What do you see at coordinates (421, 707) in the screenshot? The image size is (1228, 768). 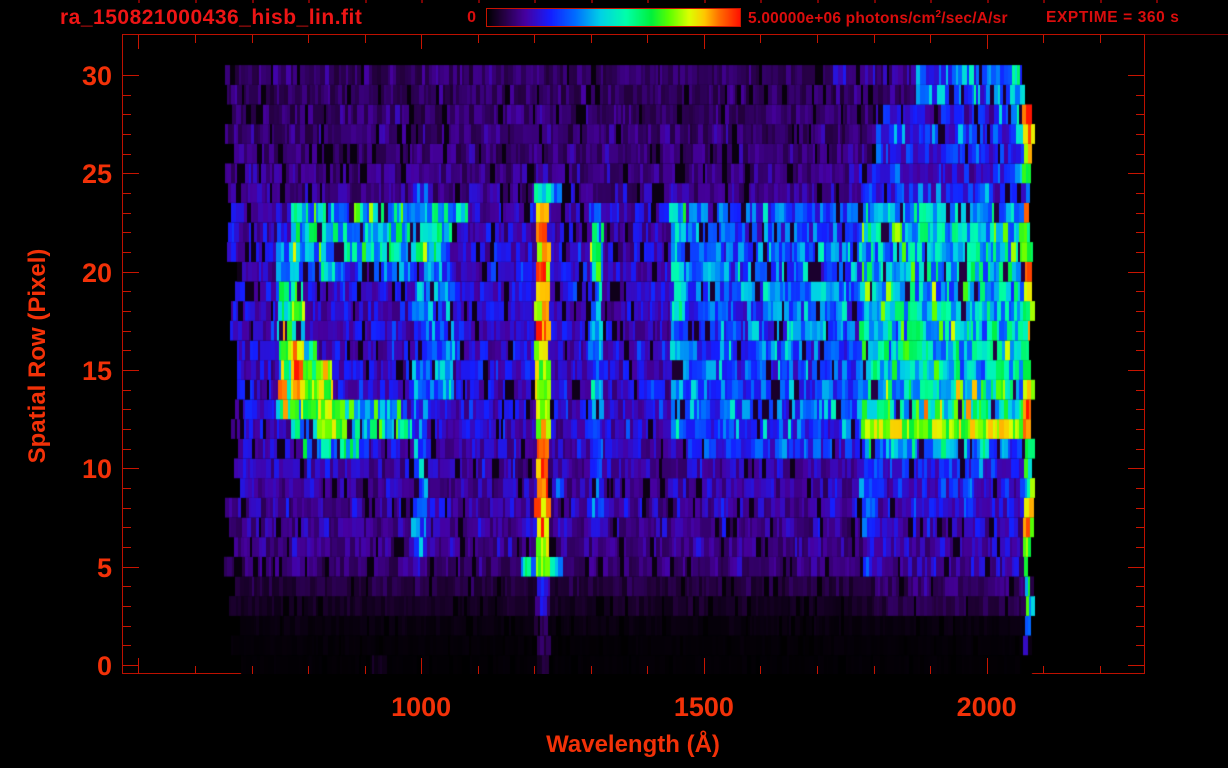 I see `x-tick-label: 1000` at bounding box center [421, 707].